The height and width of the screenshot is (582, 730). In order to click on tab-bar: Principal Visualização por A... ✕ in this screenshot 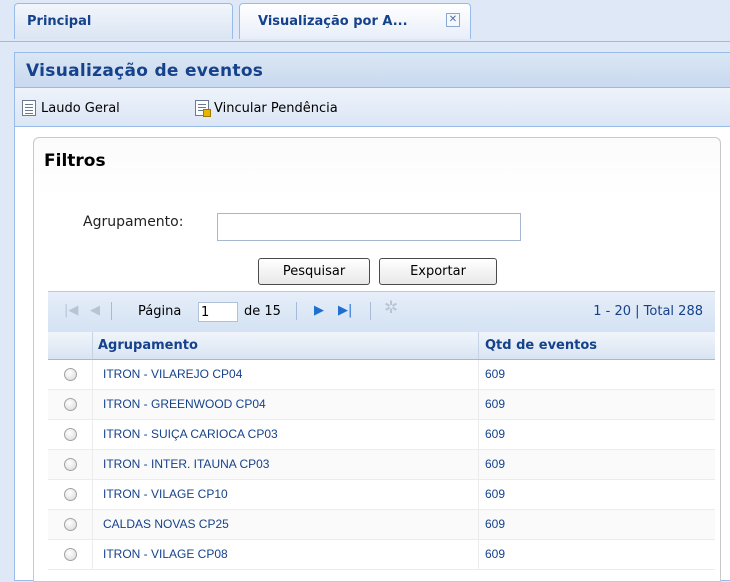, I will do `click(365, 21)`.